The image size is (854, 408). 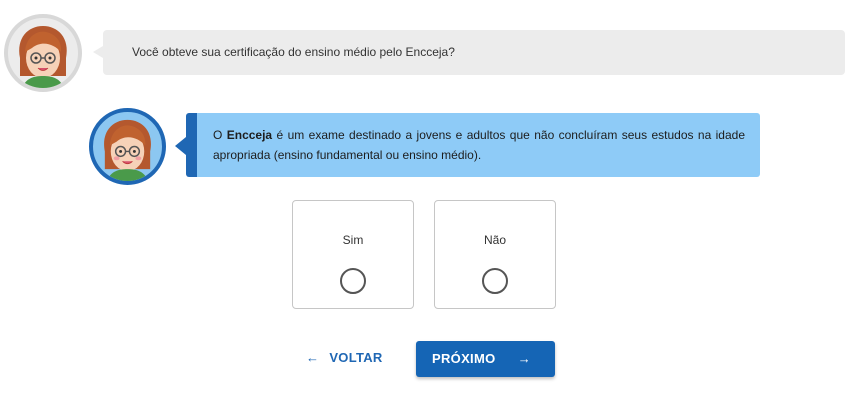 What do you see at coordinates (464, 358) in the screenshot?
I see `next-label: PRÓXIMO` at bounding box center [464, 358].